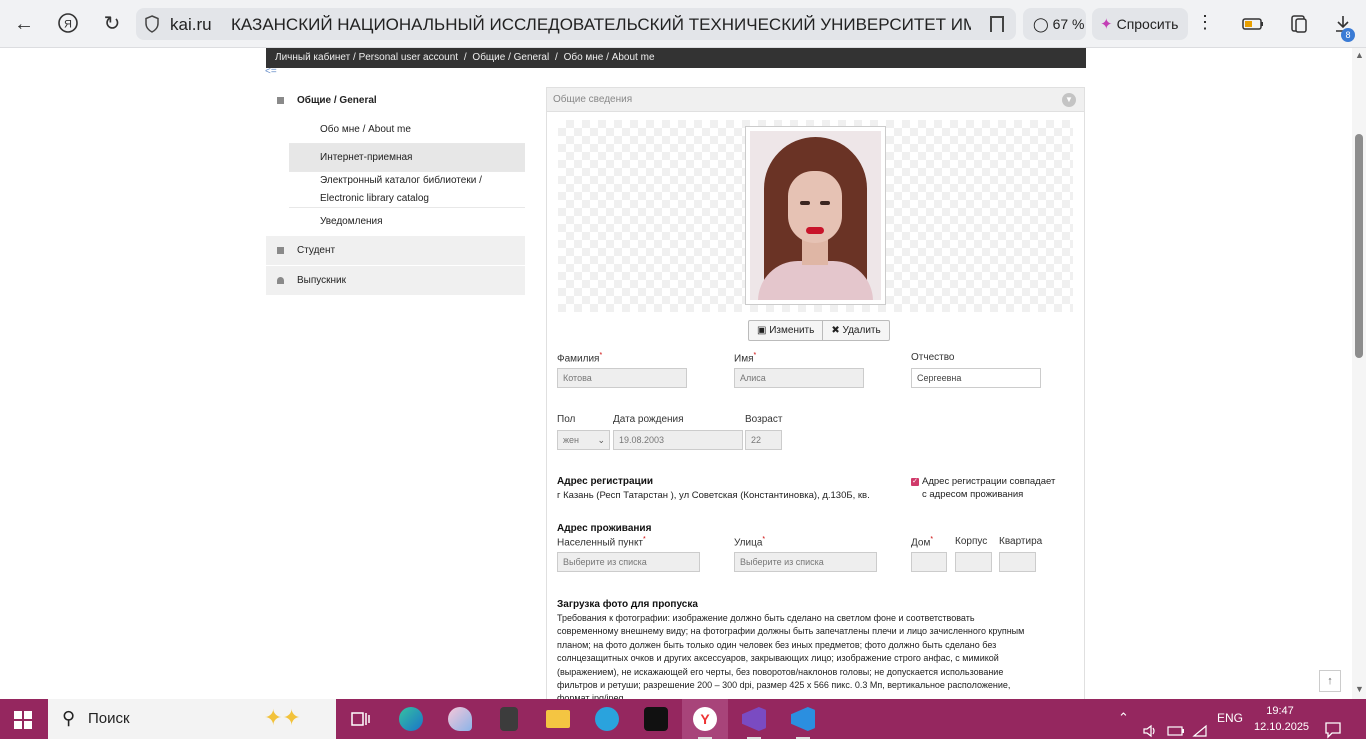 The image size is (1366, 751). Describe the element at coordinates (1150, 731) in the screenshot. I see `volume-icon` at that location.